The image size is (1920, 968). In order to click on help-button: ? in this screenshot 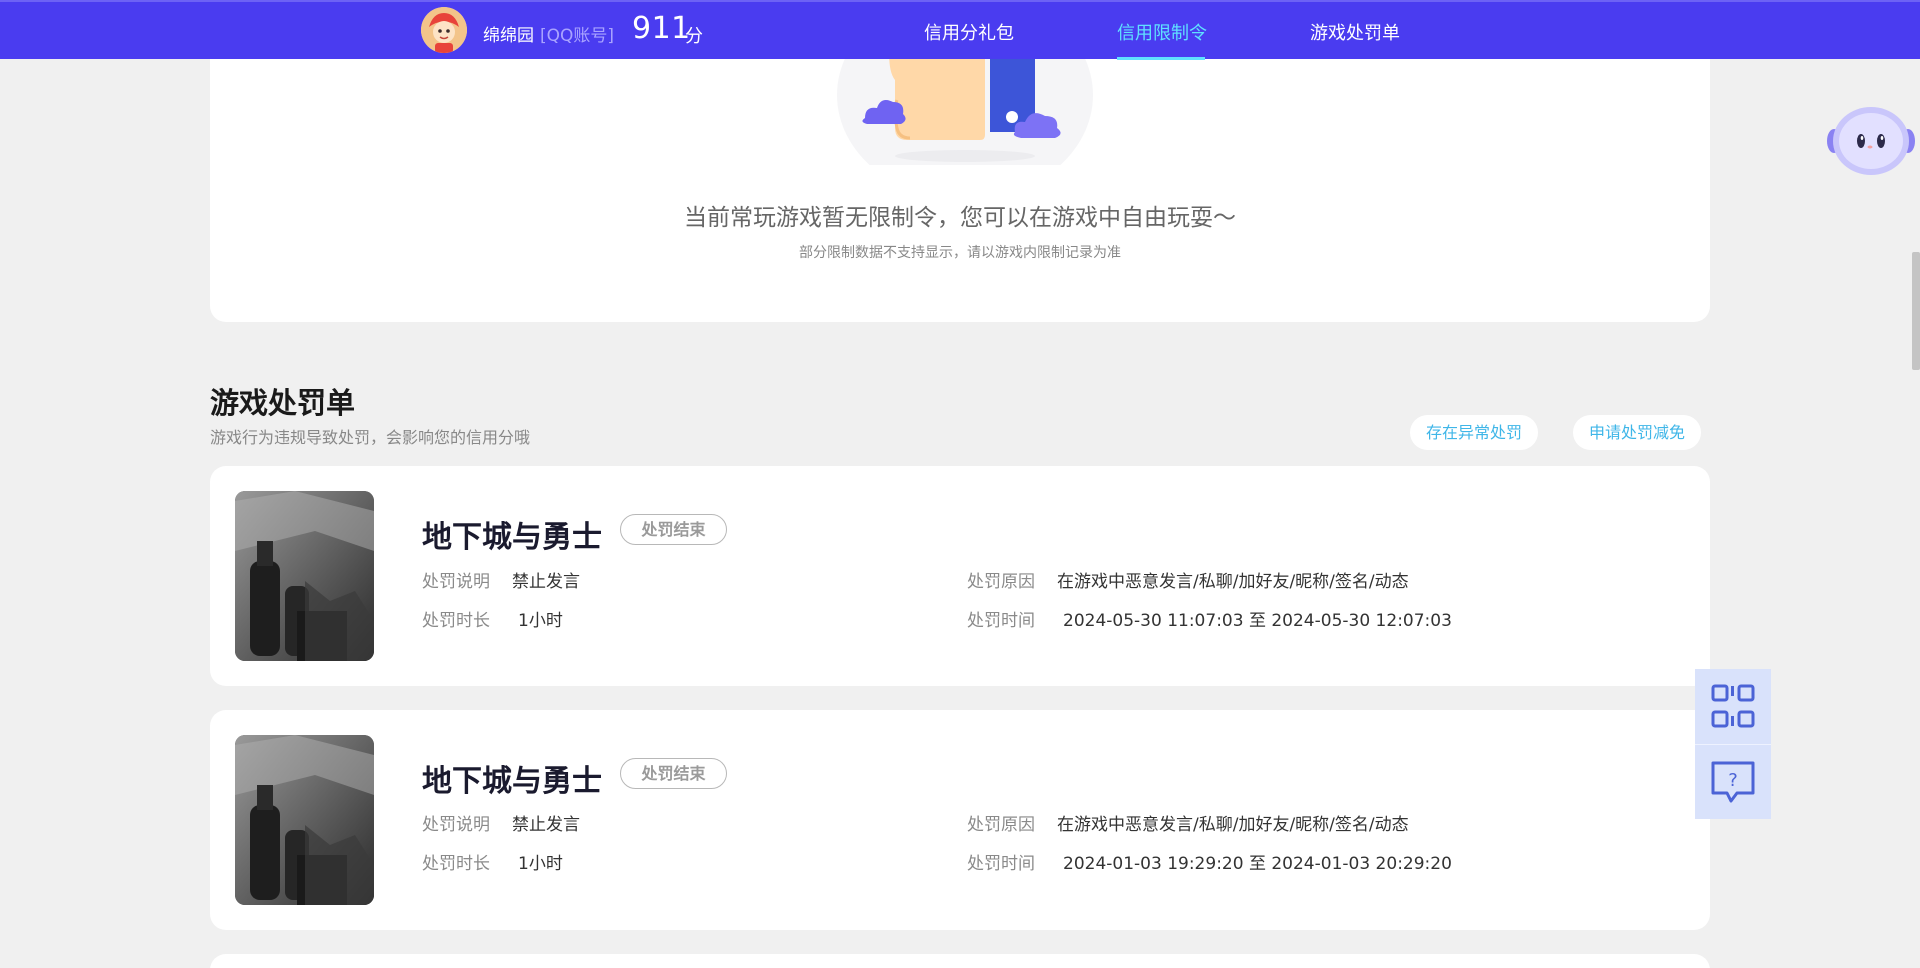, I will do `click(1733, 781)`.